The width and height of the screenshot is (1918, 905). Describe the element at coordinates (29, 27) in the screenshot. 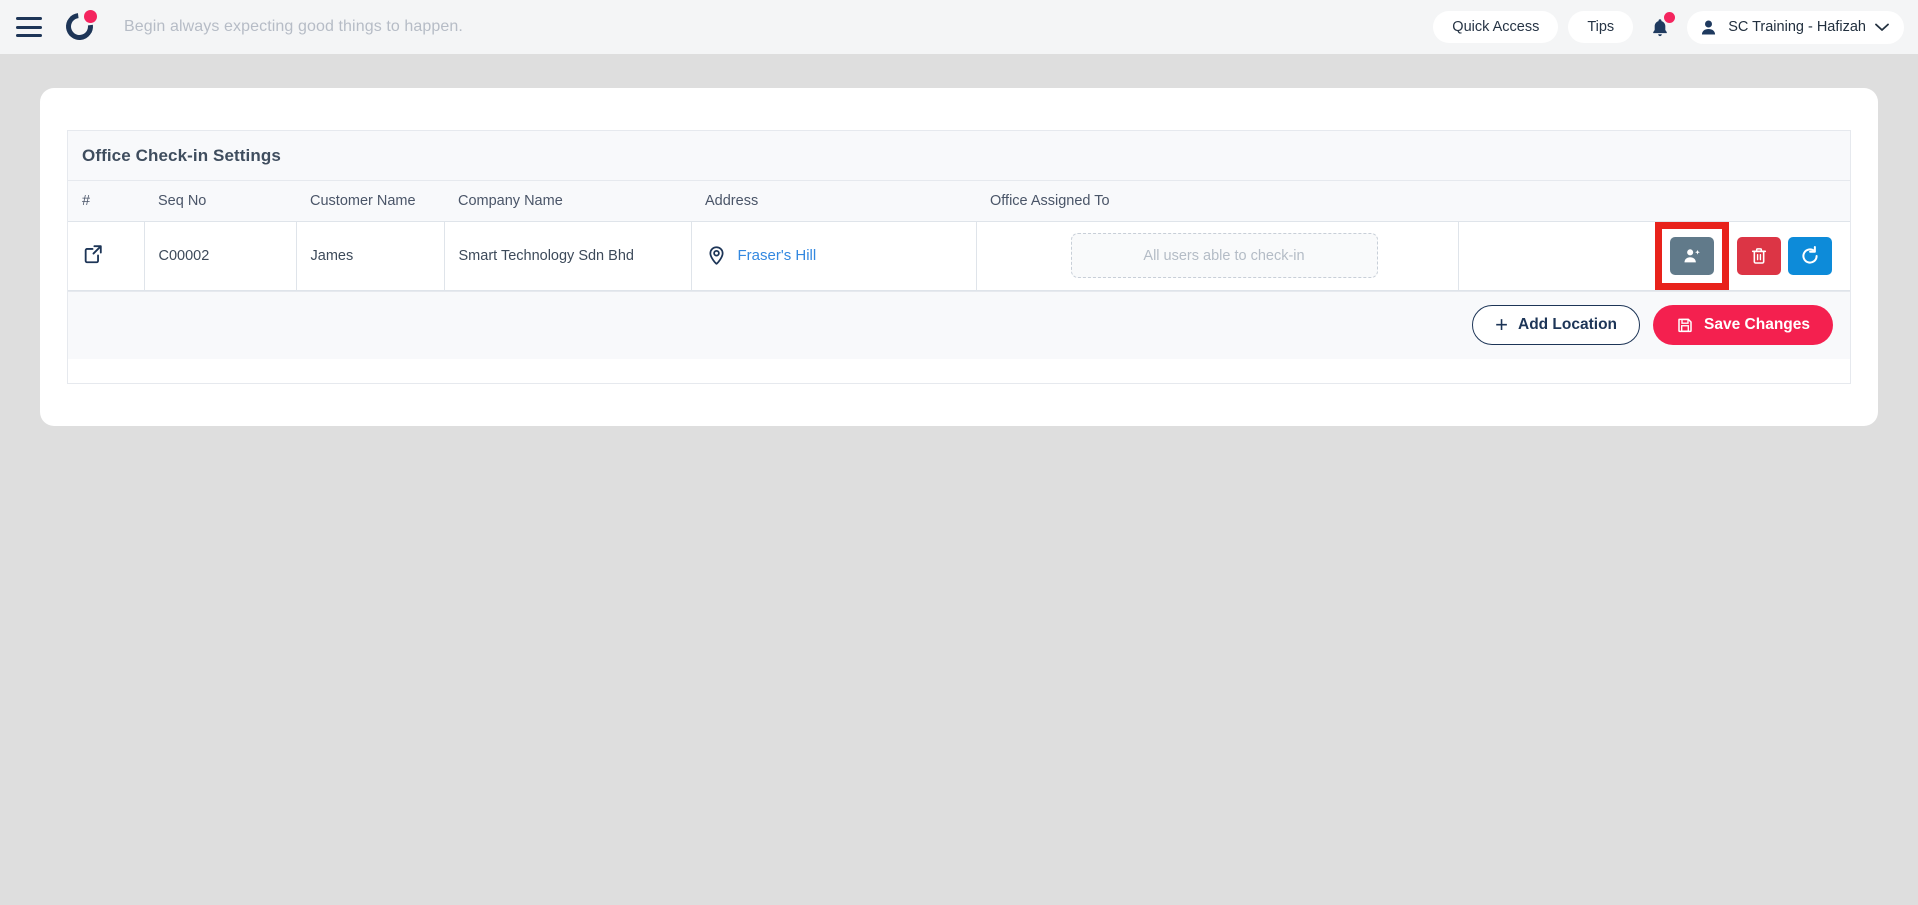

I see `hamburger-menu-icon` at that location.